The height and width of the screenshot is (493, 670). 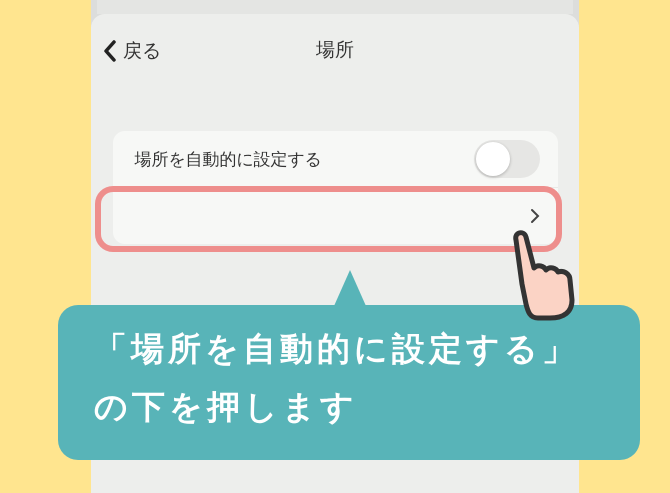 What do you see at coordinates (335, 50) in the screenshot?
I see `screen-title: 場所` at bounding box center [335, 50].